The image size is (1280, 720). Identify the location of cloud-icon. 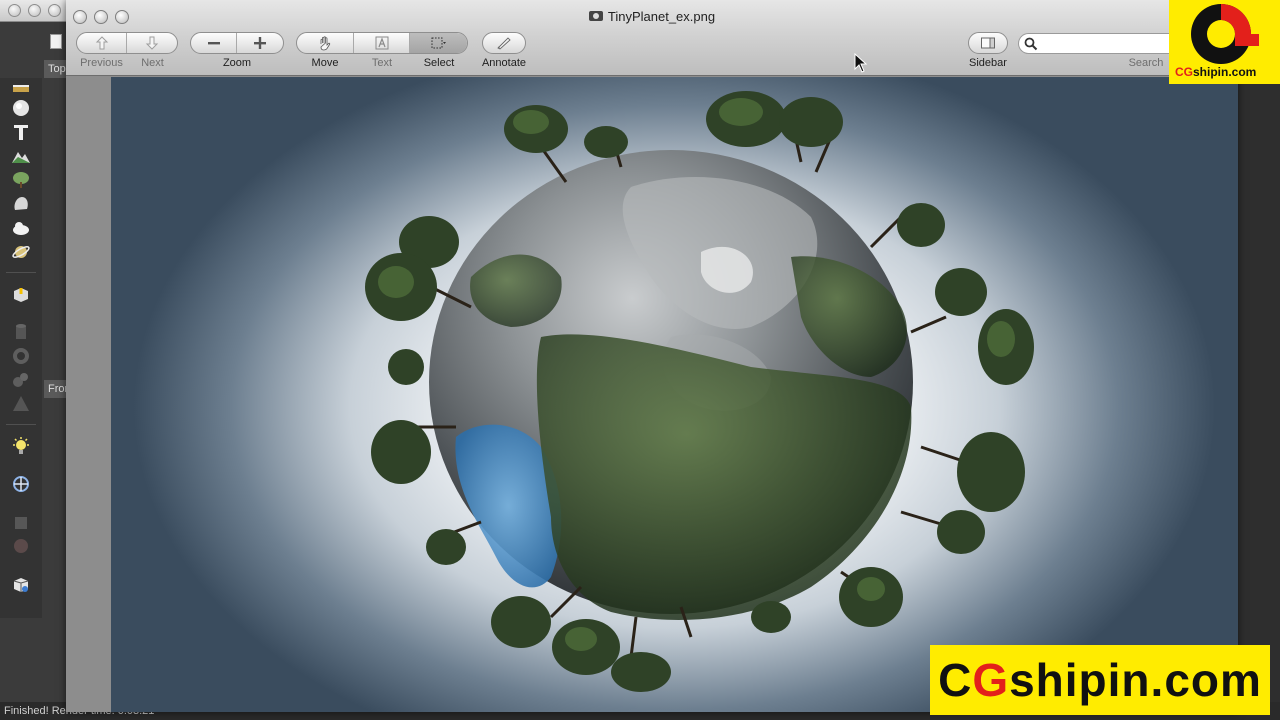
(21, 228).